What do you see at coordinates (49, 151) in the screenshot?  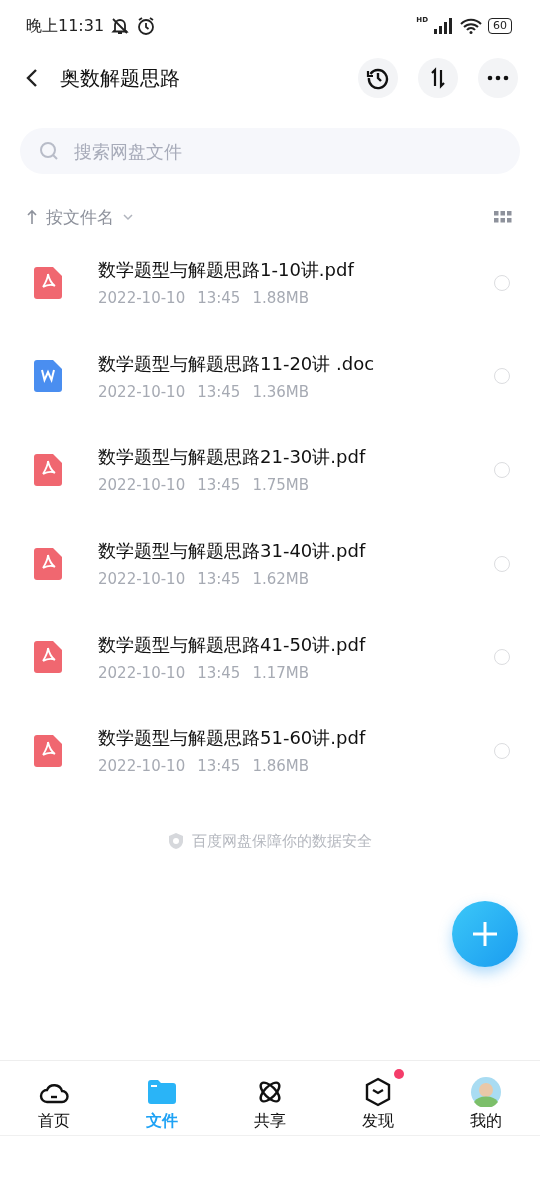 I see `search-icon` at bounding box center [49, 151].